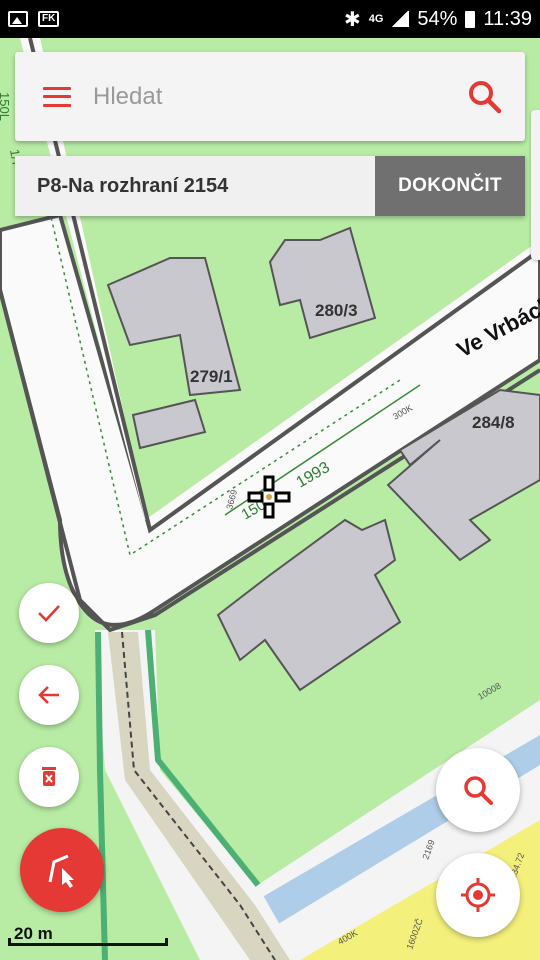 The width and height of the screenshot is (540, 960). What do you see at coordinates (18, 19) in the screenshot?
I see `image-icon` at bounding box center [18, 19].